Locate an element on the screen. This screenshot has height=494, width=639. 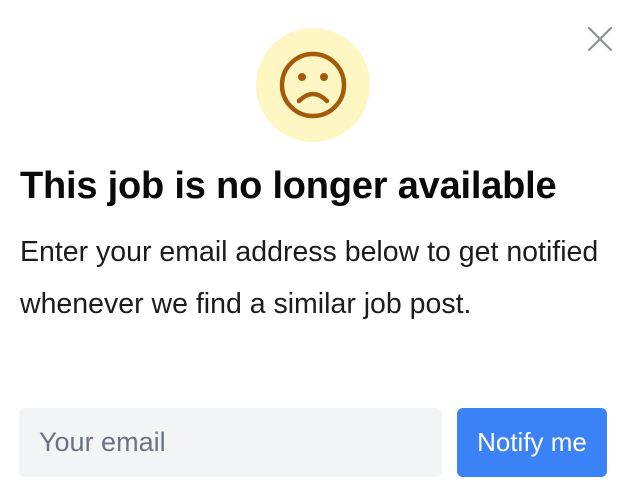
close-icon is located at coordinates (600, 39).